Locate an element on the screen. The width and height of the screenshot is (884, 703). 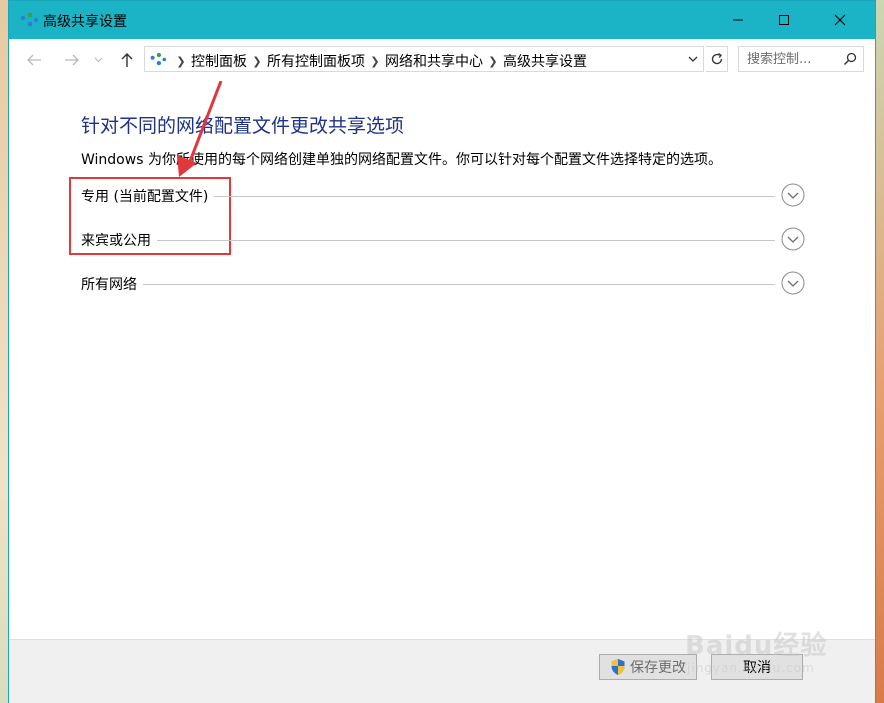
minimize-button is located at coordinates (738, 20).